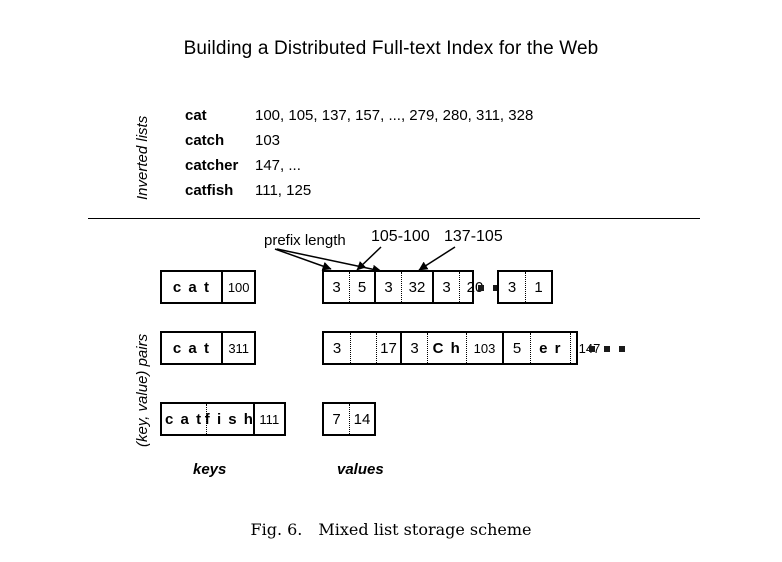 The height and width of the screenshot is (562, 782). Describe the element at coordinates (142, 390) in the screenshot. I see `key-value-pairs-section-label: (key, value) pairs` at that location.